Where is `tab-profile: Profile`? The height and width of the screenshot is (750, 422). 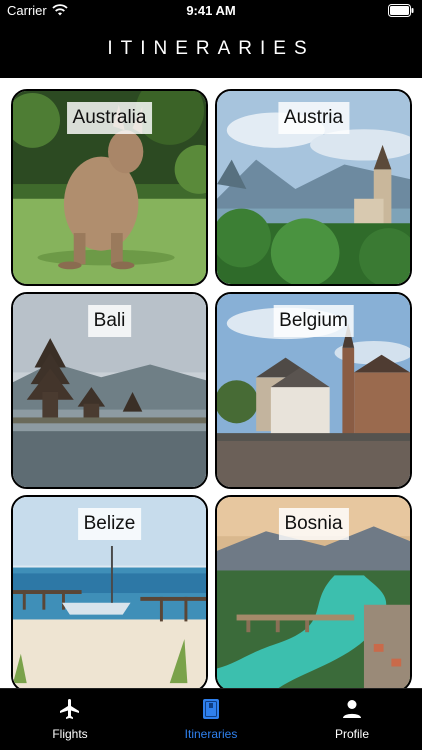
tab-profile: Profile is located at coordinates (352, 719).